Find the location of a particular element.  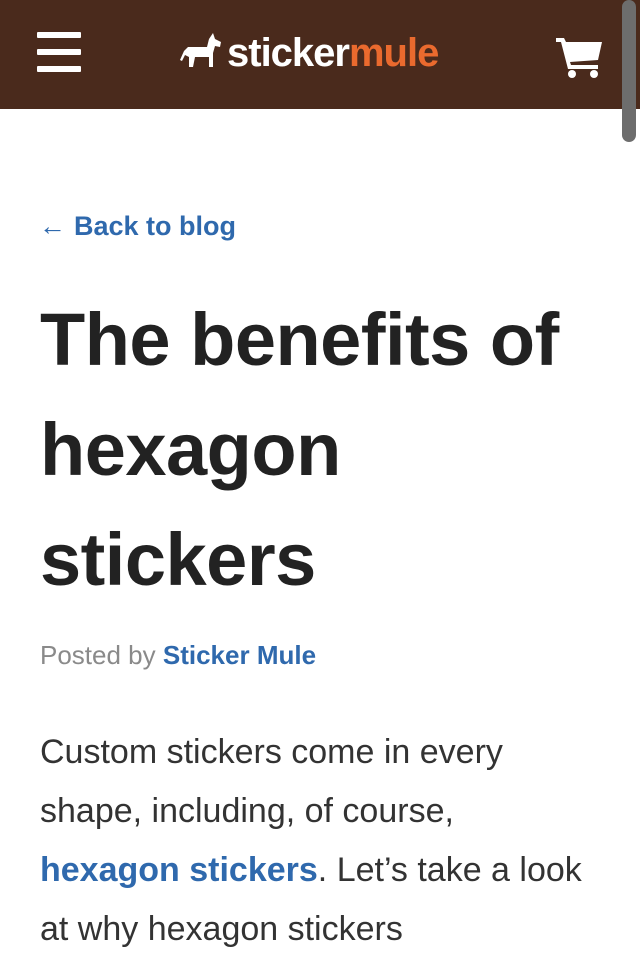

menu-button is located at coordinates (59, 52).